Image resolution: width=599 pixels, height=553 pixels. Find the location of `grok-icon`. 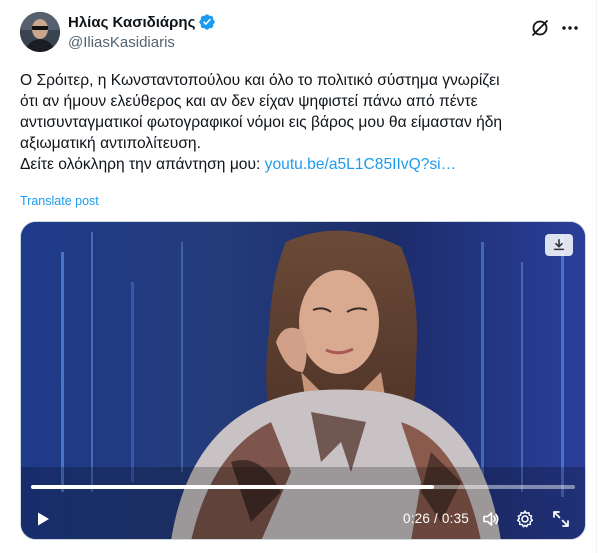

grok-icon is located at coordinates (540, 28).